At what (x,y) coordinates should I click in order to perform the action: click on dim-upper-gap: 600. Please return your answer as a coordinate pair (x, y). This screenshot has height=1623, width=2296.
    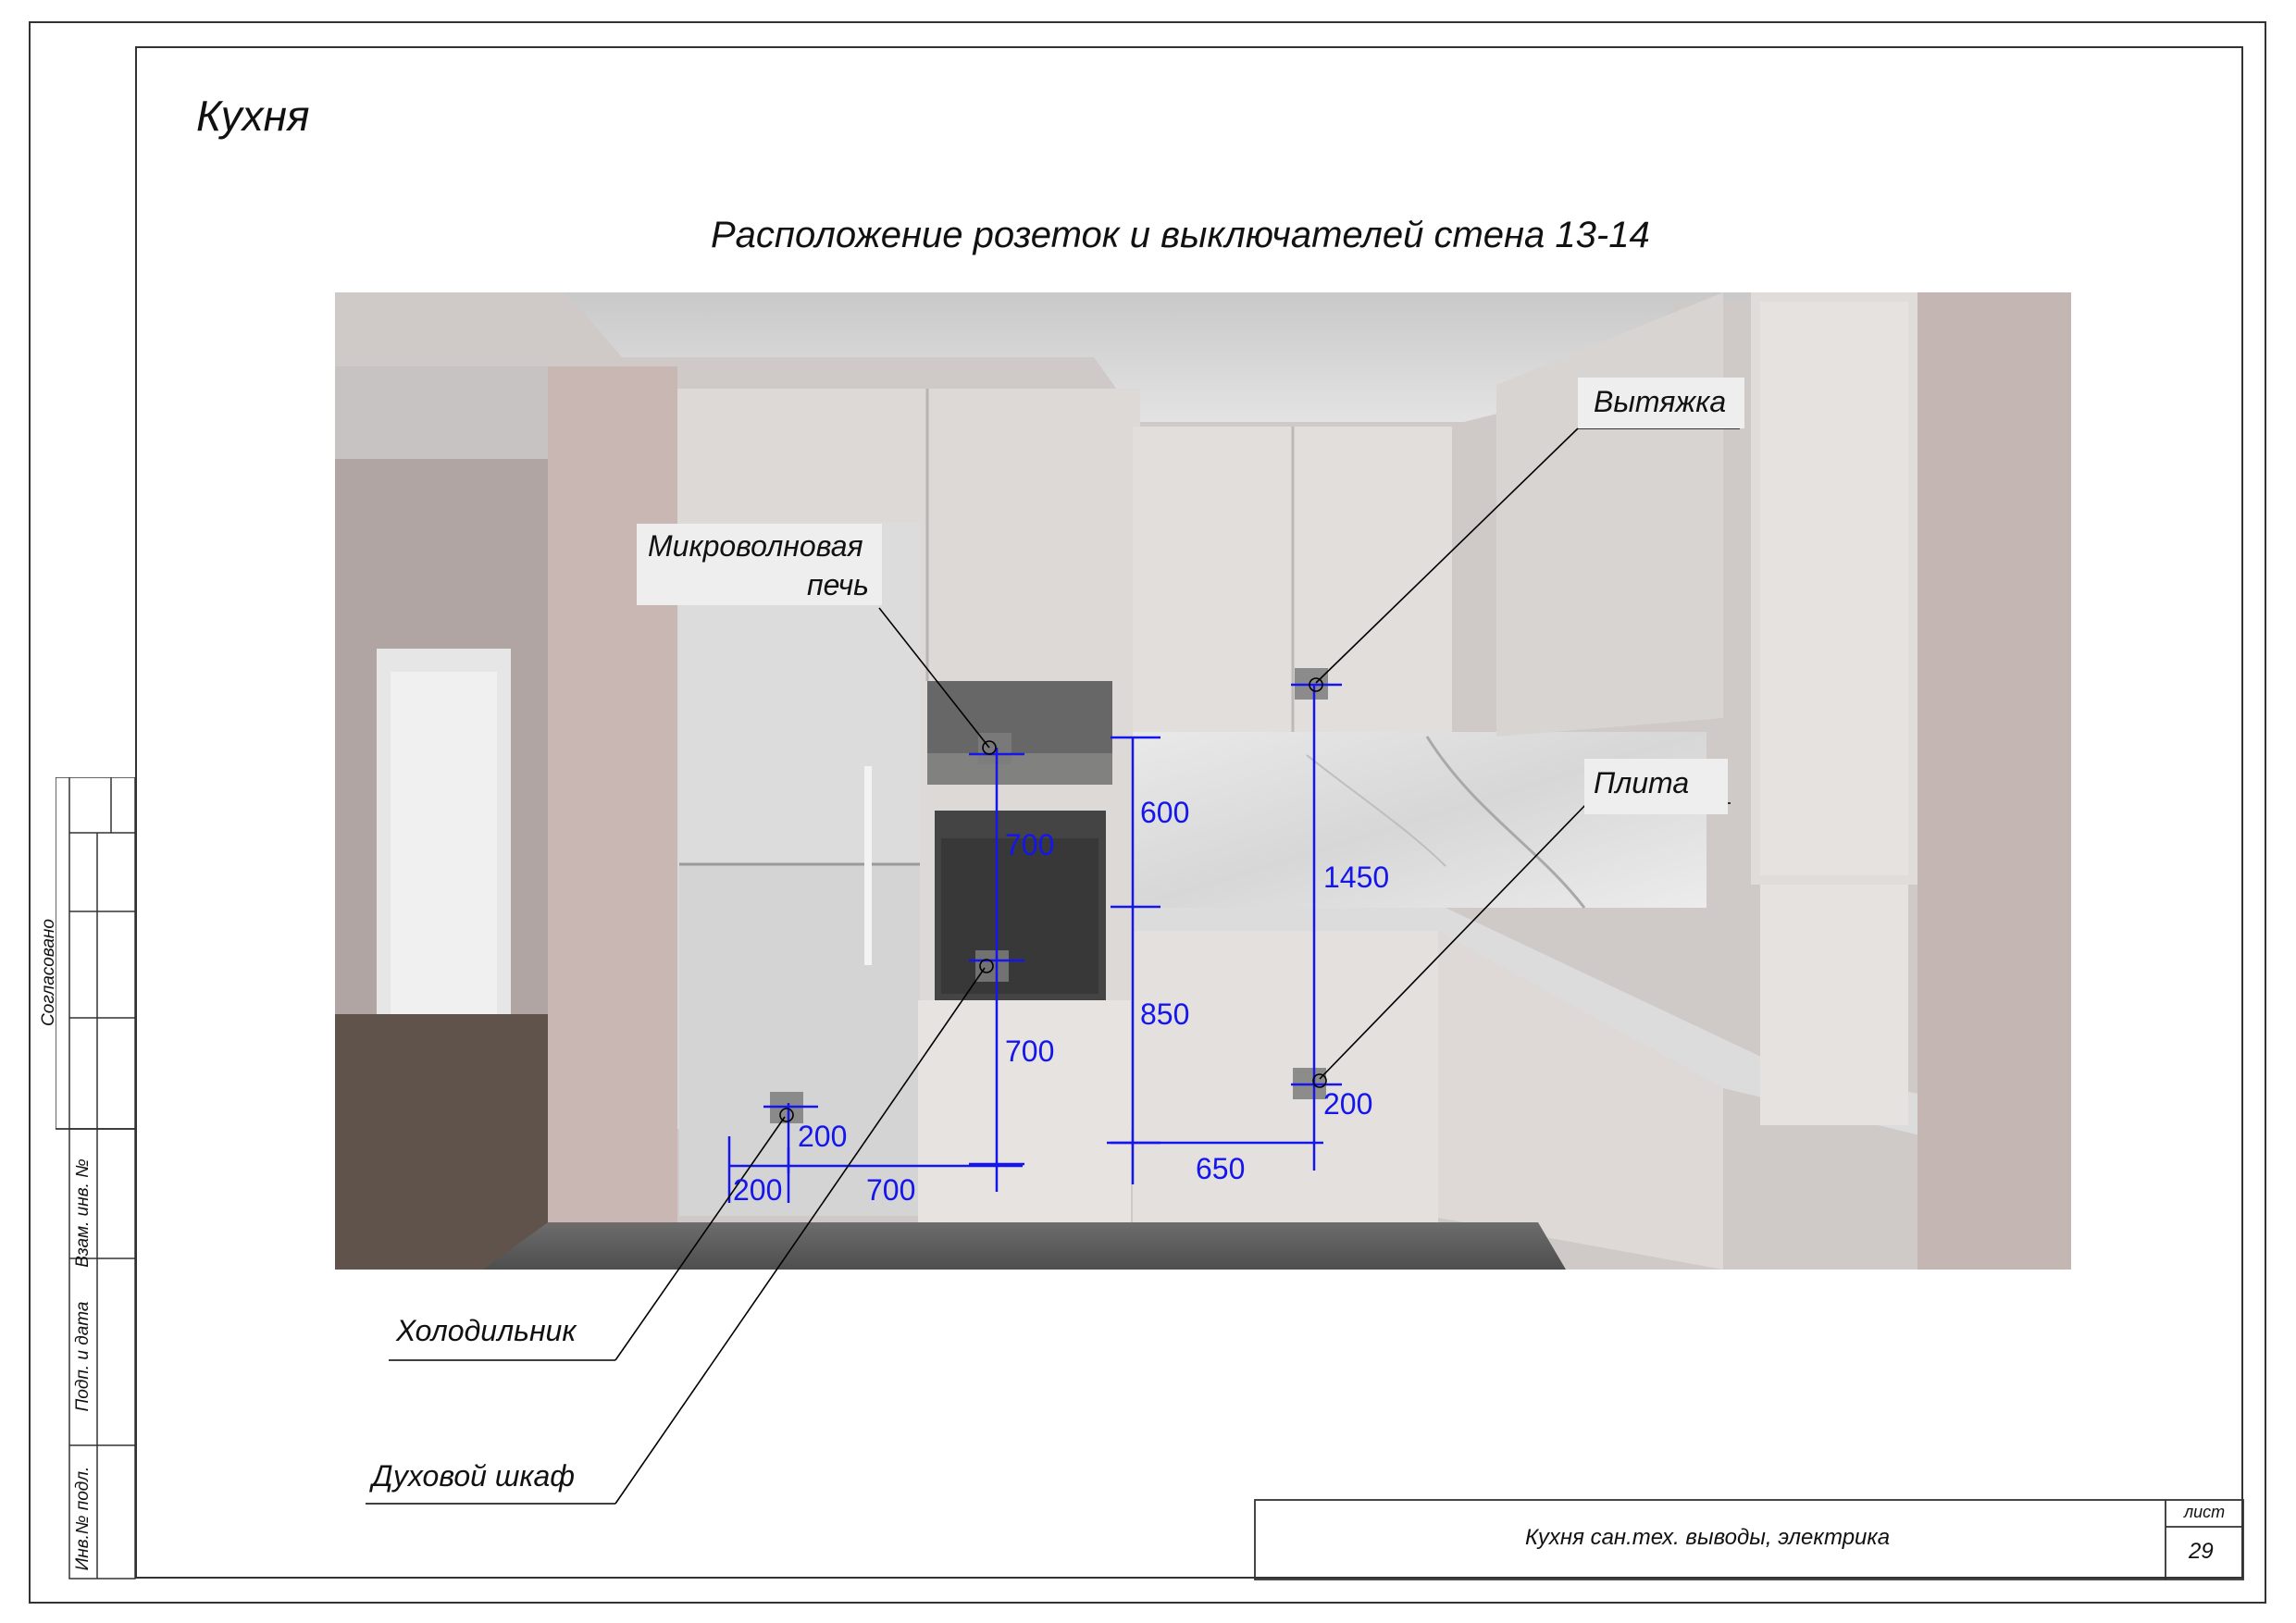
    Looking at the image, I should click on (1165, 812).